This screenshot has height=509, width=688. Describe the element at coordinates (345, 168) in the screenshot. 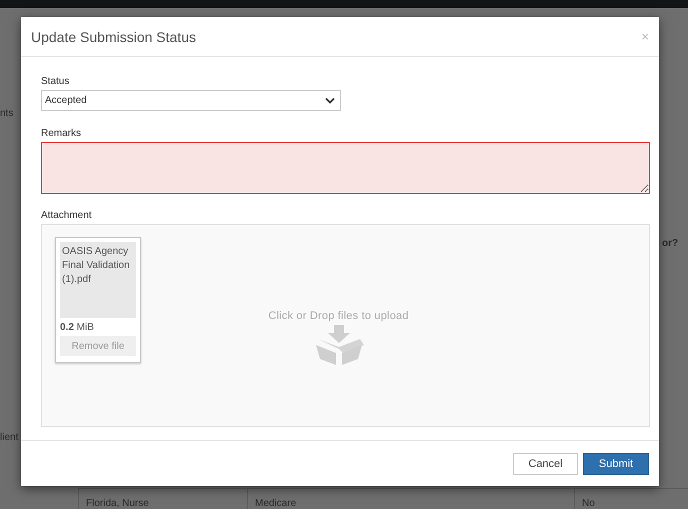

I see `remarks-field` at that location.